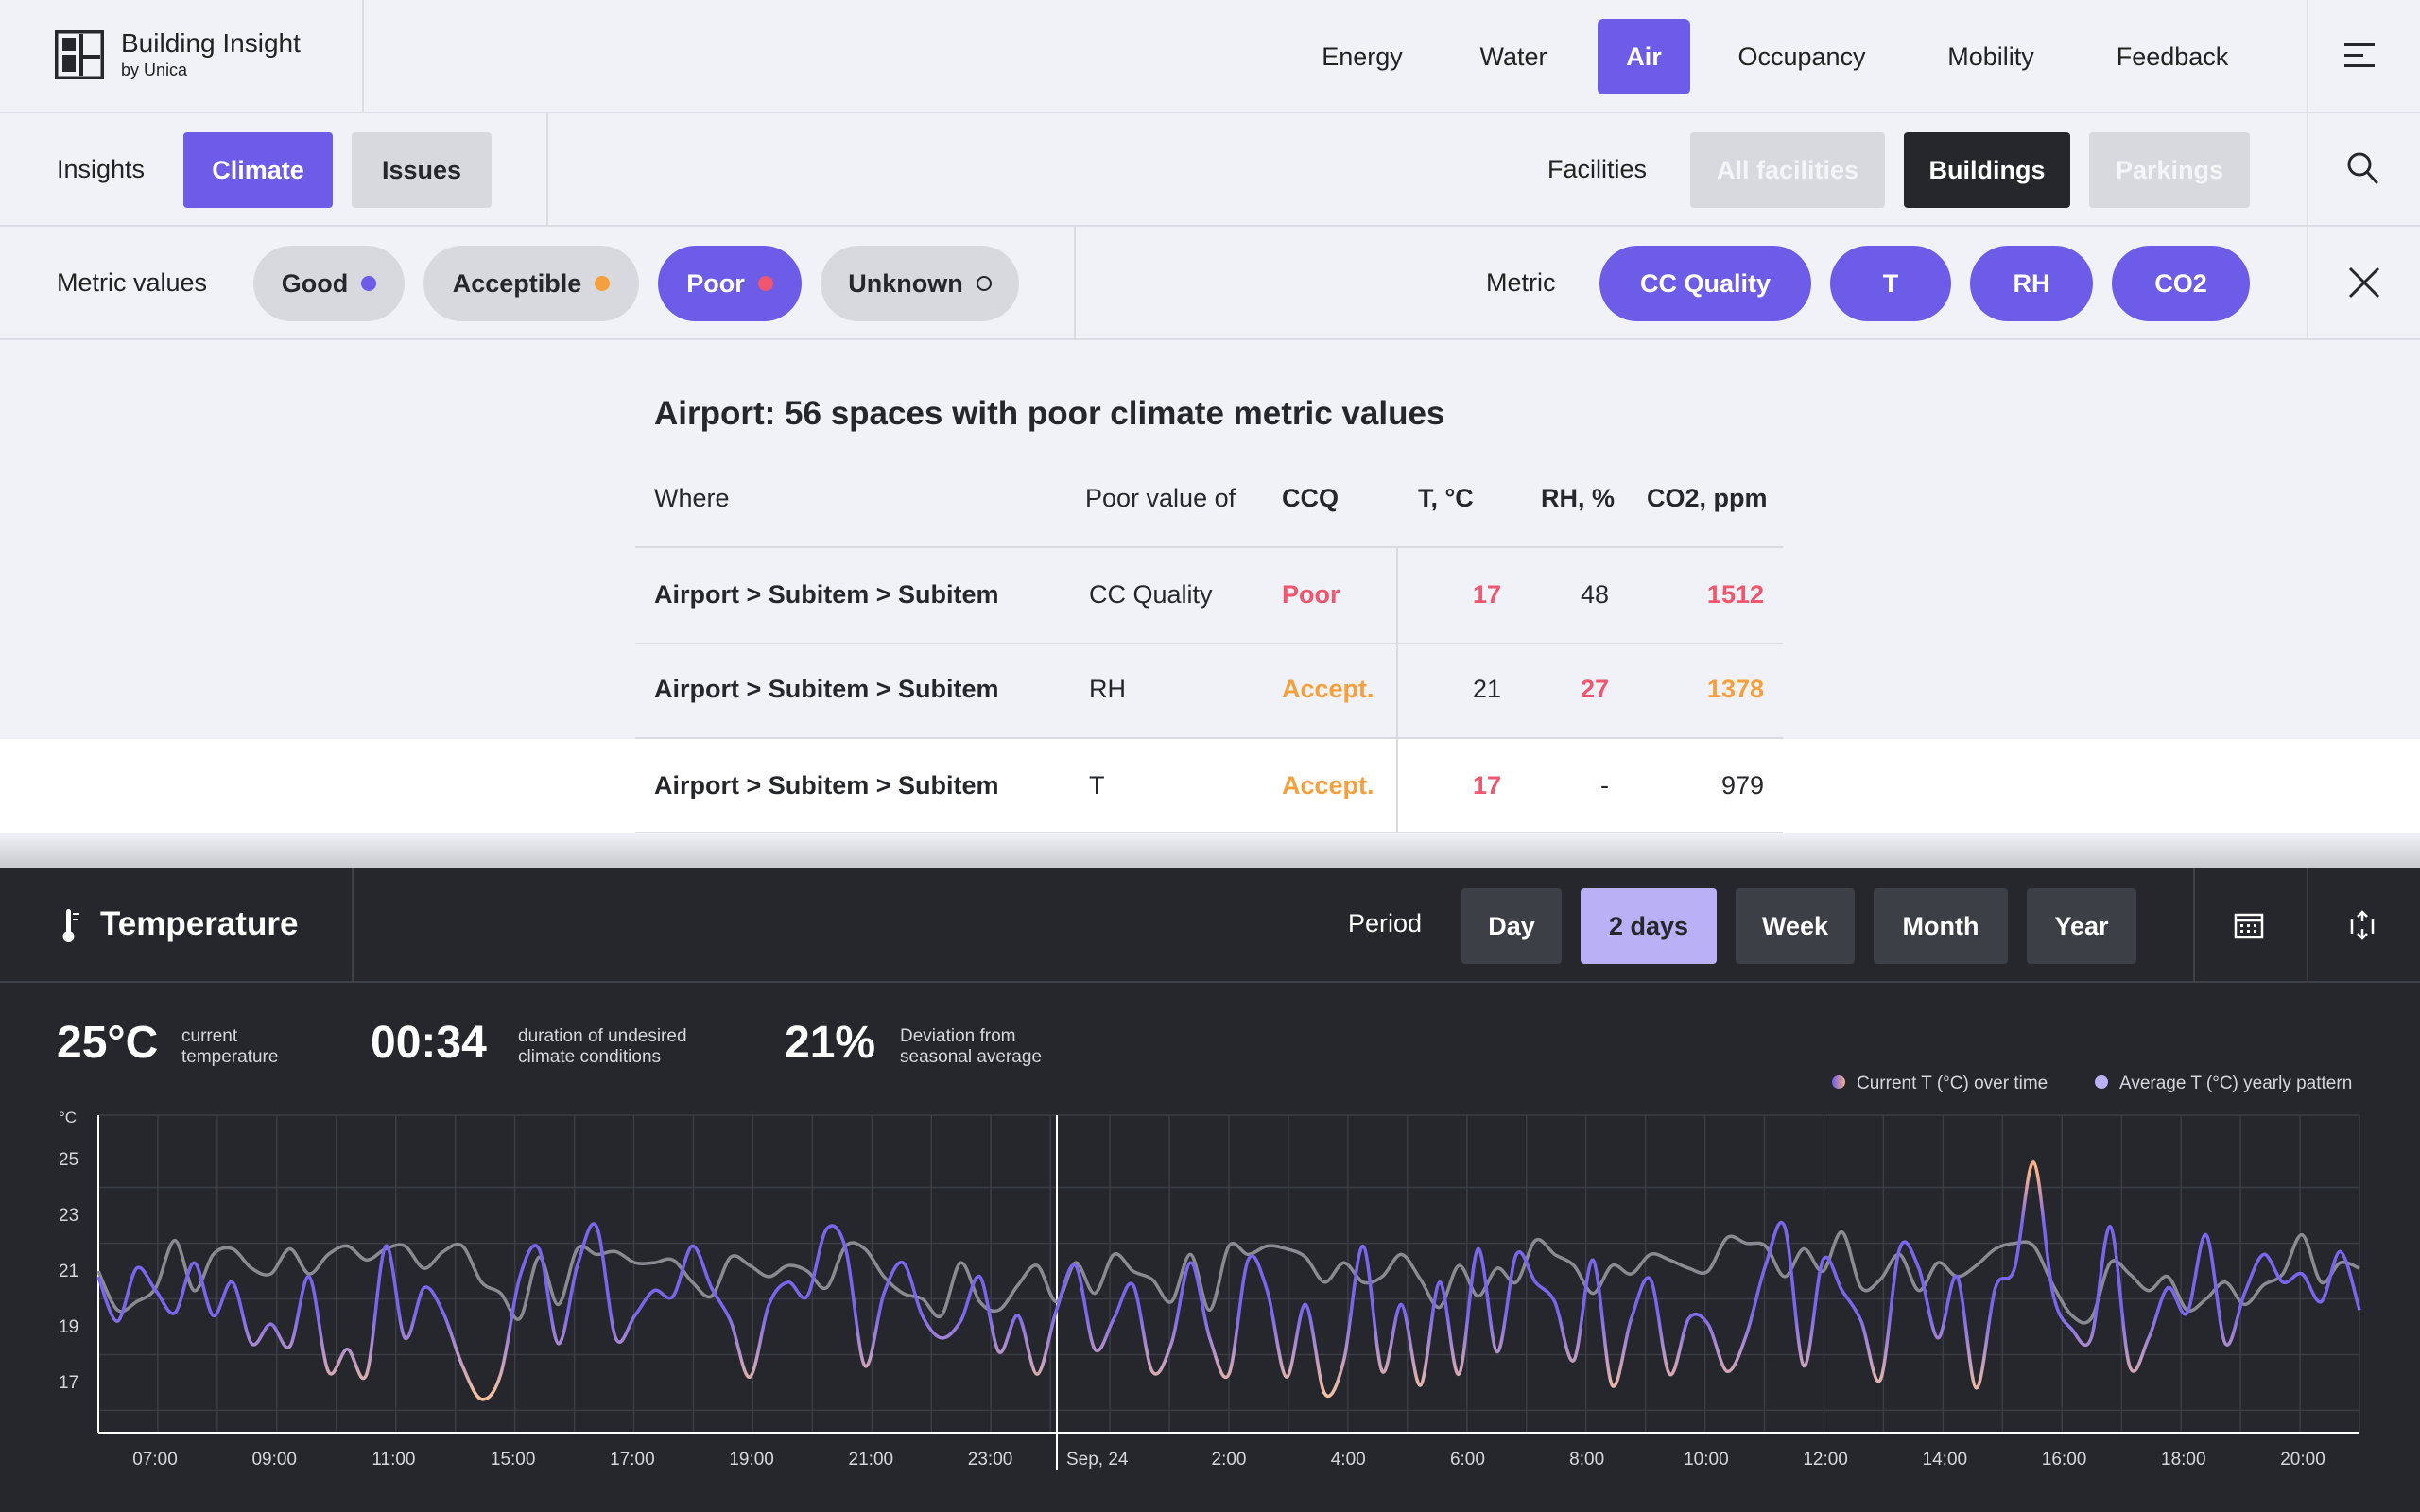 The height and width of the screenshot is (1512, 2420). What do you see at coordinates (230, 1057) in the screenshot?
I see `stat-desc-line: temperature` at bounding box center [230, 1057].